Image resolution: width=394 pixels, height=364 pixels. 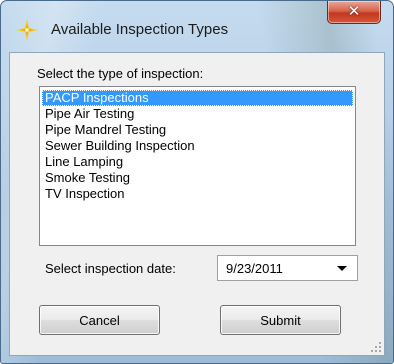 I want to click on submit-button: Submit, so click(x=280, y=320).